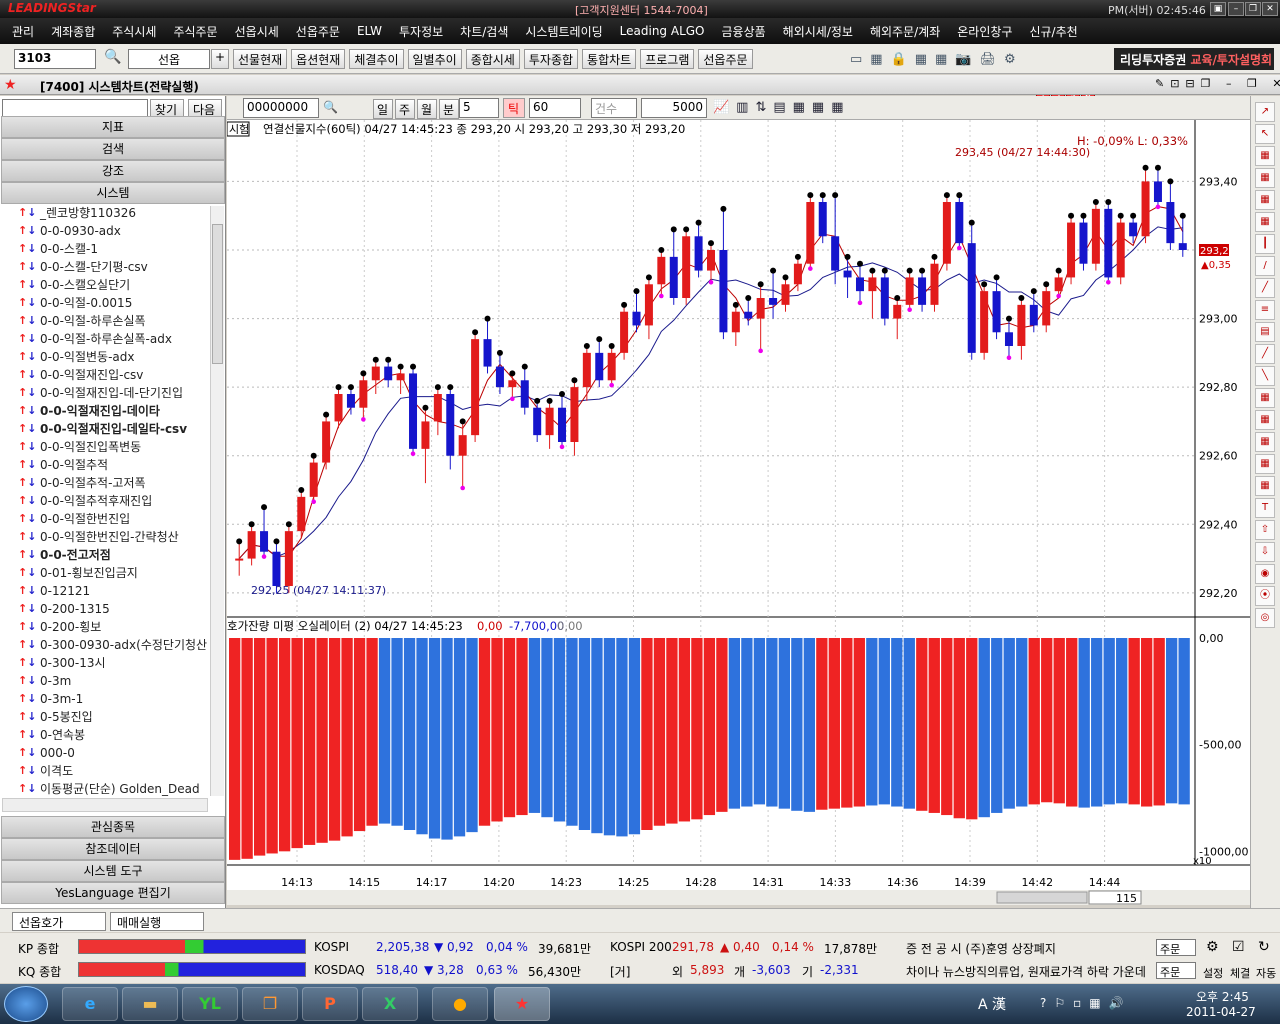 This screenshot has width=1280, height=1024. I want to click on list-item: ↑↓ 이격도, so click(105, 771).